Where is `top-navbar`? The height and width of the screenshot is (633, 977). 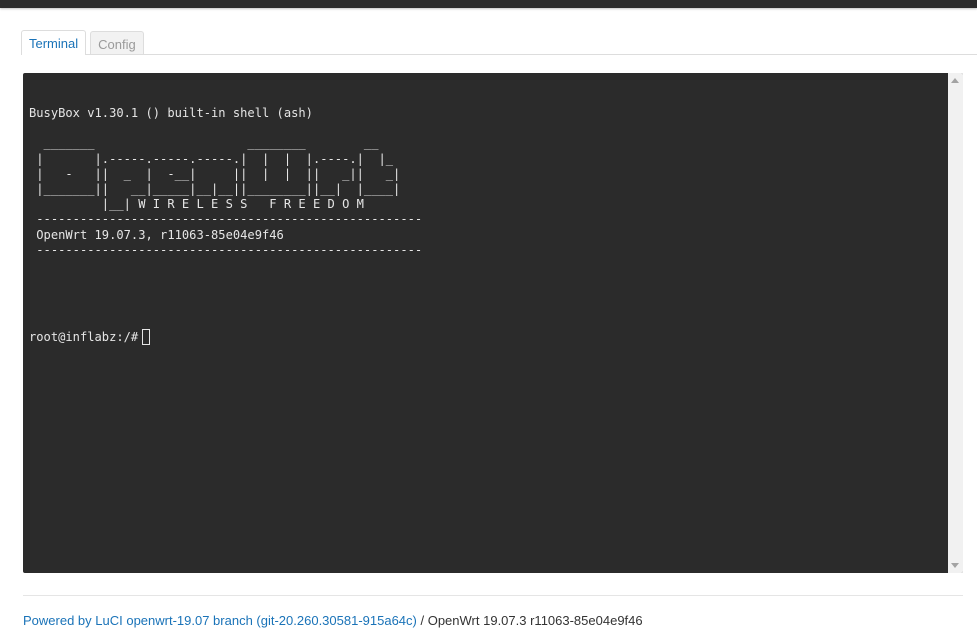
top-navbar is located at coordinates (488, 4).